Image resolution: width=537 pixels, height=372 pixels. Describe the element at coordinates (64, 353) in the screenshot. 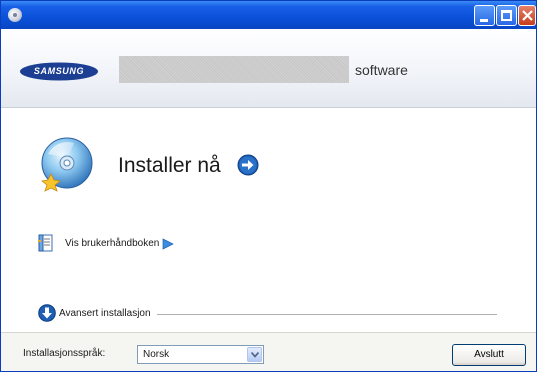

I see `language-label: Installasjonsspråk:` at that location.